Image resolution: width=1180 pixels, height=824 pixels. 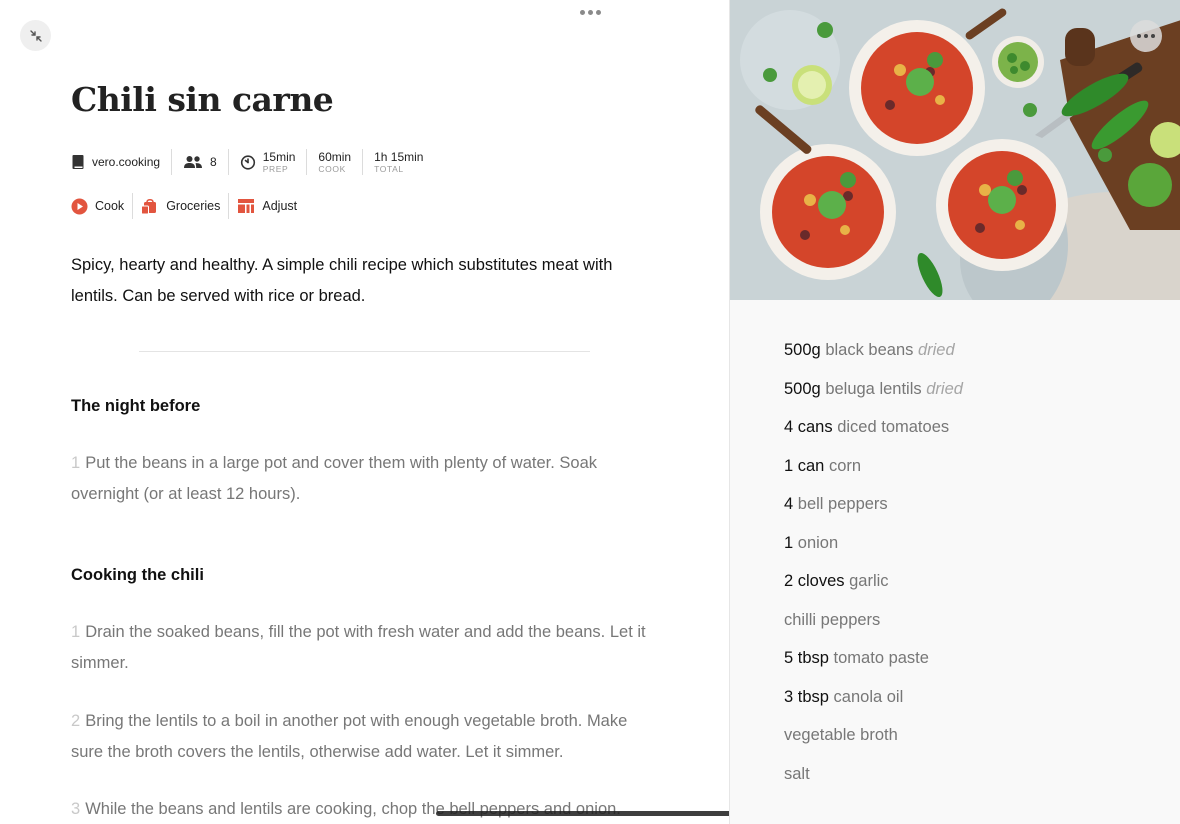 I want to click on ingredient-quantity: 2 cloves, so click(x=814, y=581).